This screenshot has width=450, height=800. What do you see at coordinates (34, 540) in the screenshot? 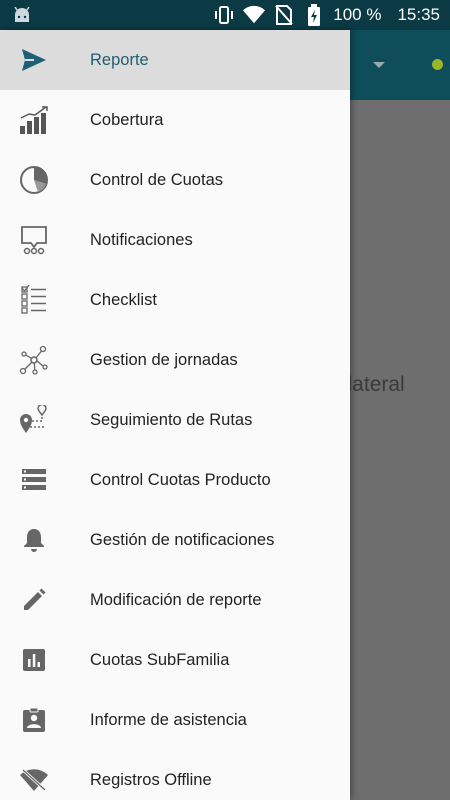
I see `bell-icon` at bounding box center [34, 540].